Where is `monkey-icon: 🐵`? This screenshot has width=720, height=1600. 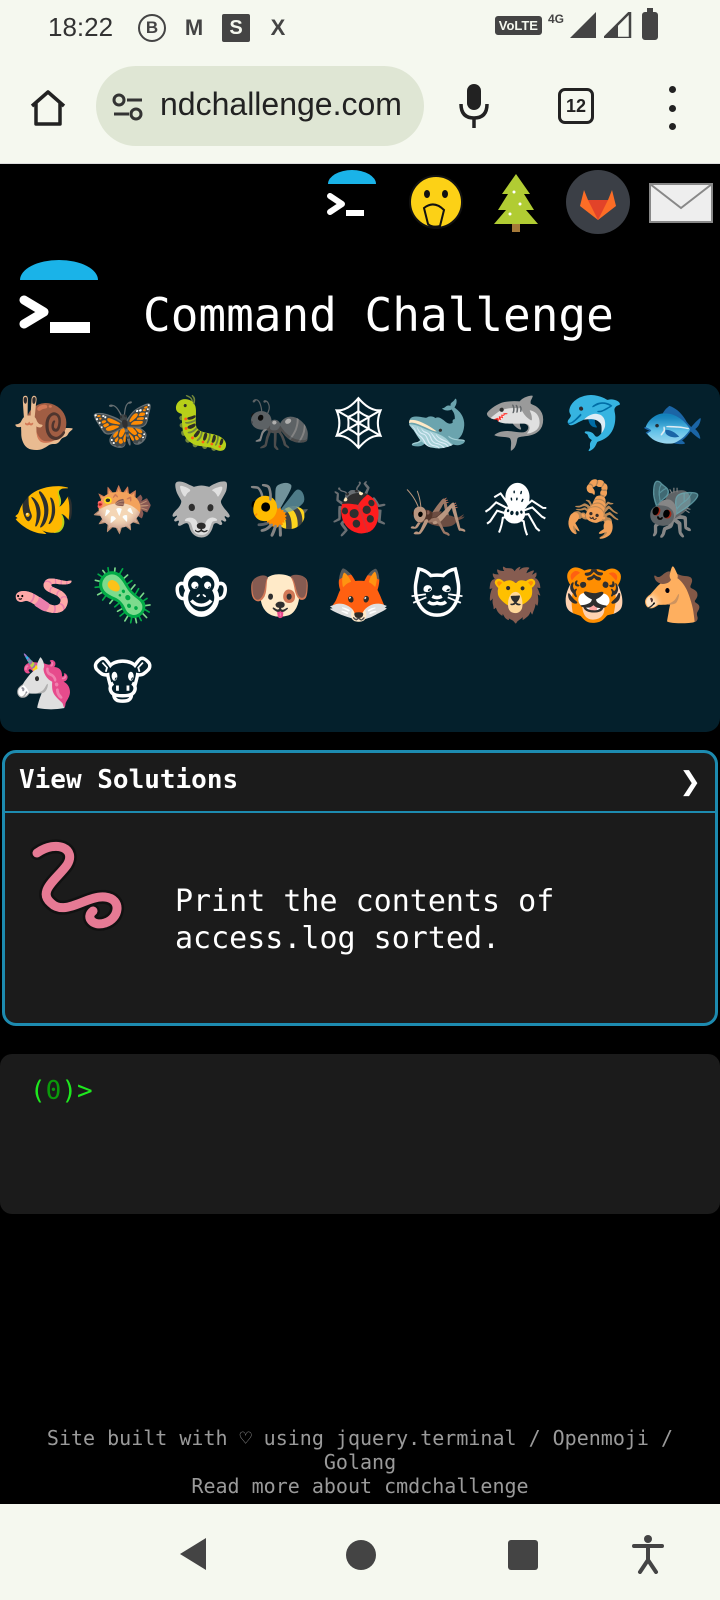 monkey-icon: 🐵 is located at coordinates (201, 596).